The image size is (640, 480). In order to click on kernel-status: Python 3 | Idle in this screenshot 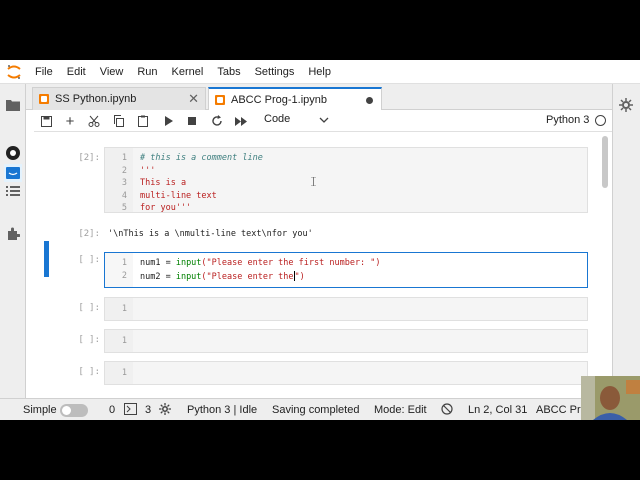, I will do `click(222, 410)`.